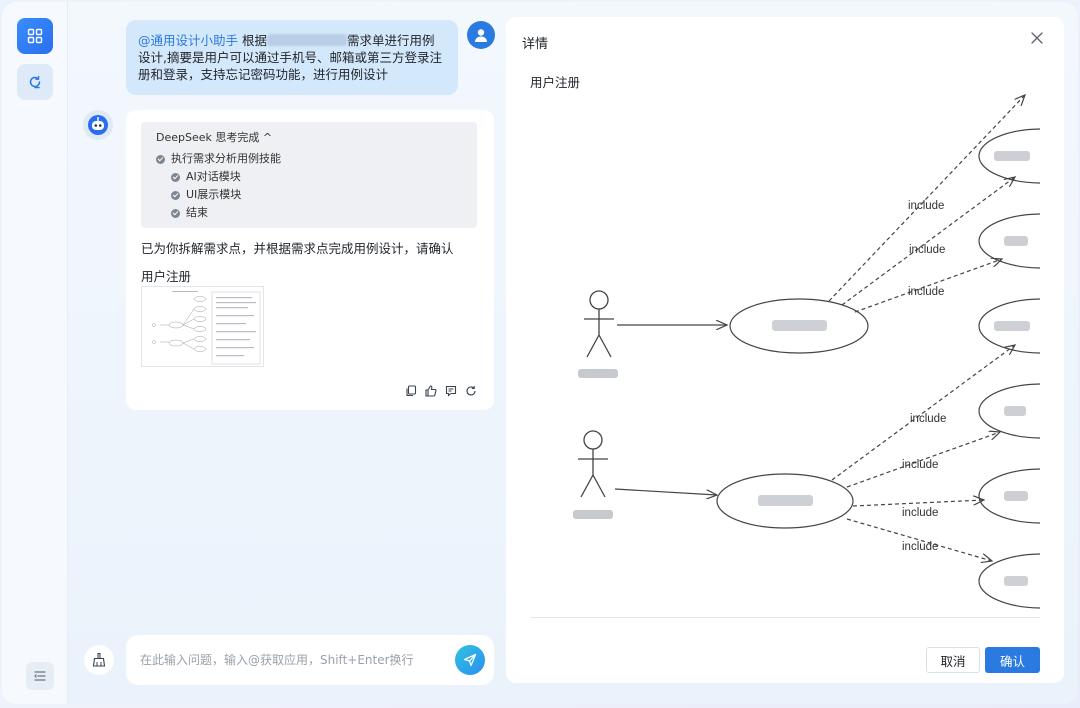 The image size is (1080, 708). I want to click on feedback-button, so click(451, 391).